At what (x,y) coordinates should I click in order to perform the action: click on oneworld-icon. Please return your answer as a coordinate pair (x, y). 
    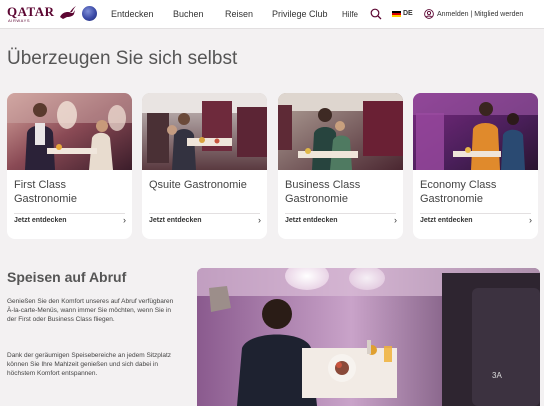
    Looking at the image, I should click on (89, 13).